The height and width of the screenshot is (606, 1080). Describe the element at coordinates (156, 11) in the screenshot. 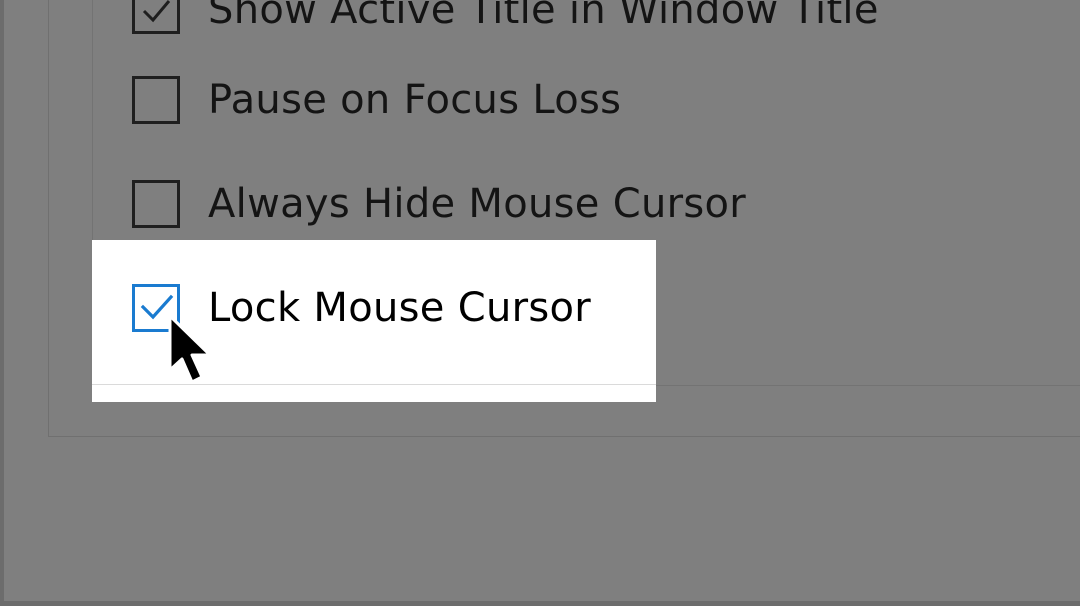

I see `checkmark-icon` at that location.